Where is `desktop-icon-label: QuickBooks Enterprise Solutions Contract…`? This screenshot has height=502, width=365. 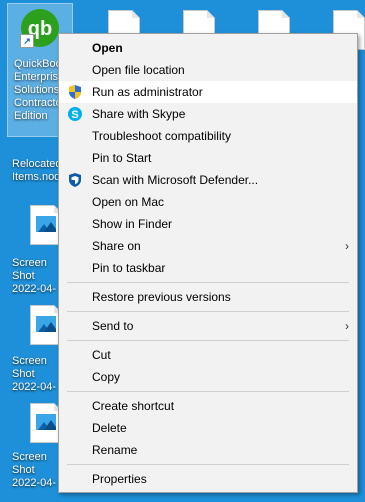 desktop-icon-label: QuickBooks Enterprise Solutions Contract… is located at coordinates (43, 90).